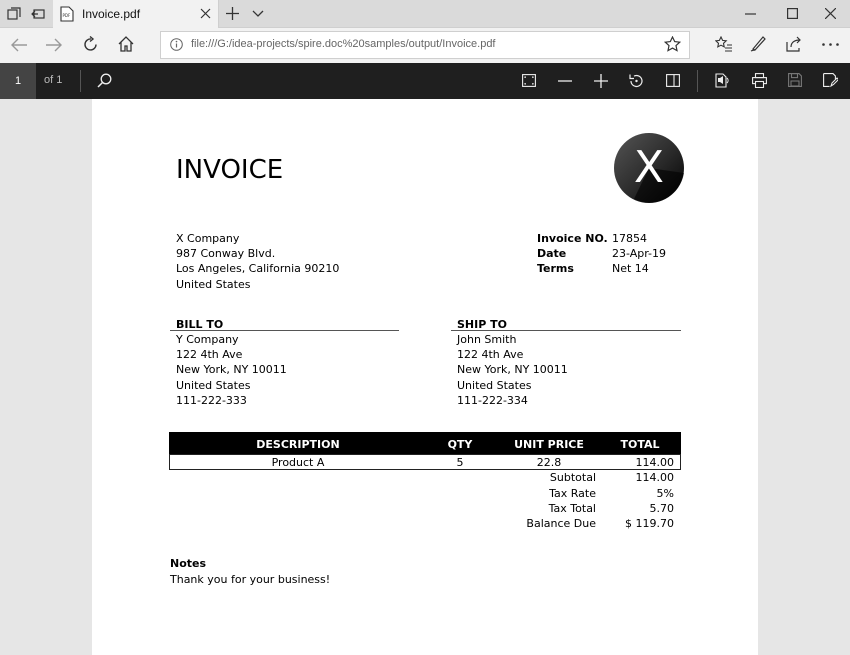  I want to click on print-icon, so click(759, 80).